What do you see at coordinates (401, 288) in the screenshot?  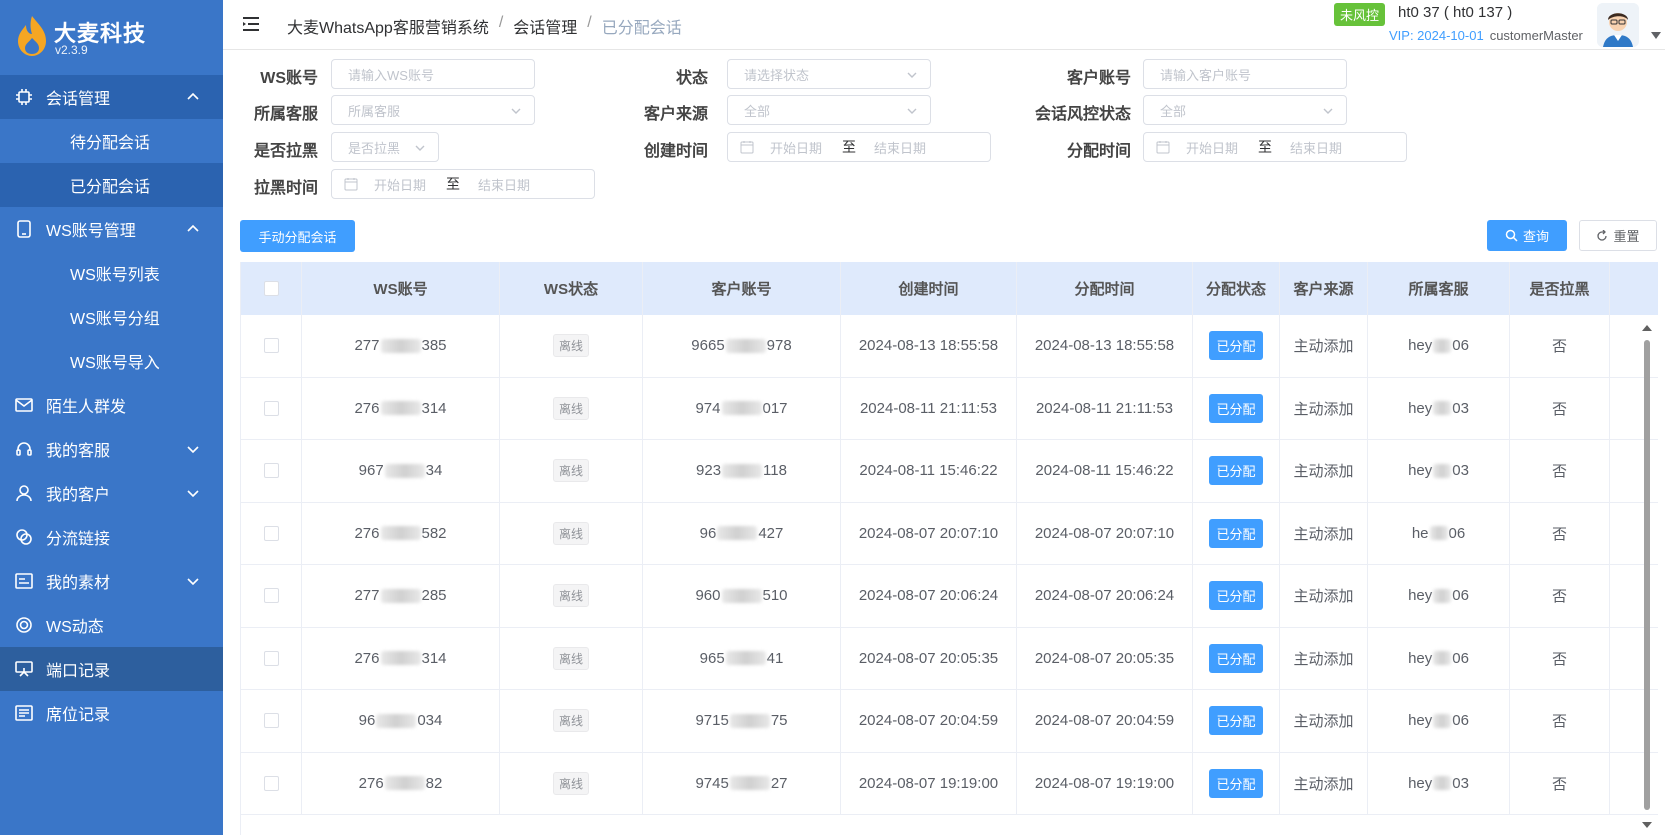 I see `column-header: WS账号` at bounding box center [401, 288].